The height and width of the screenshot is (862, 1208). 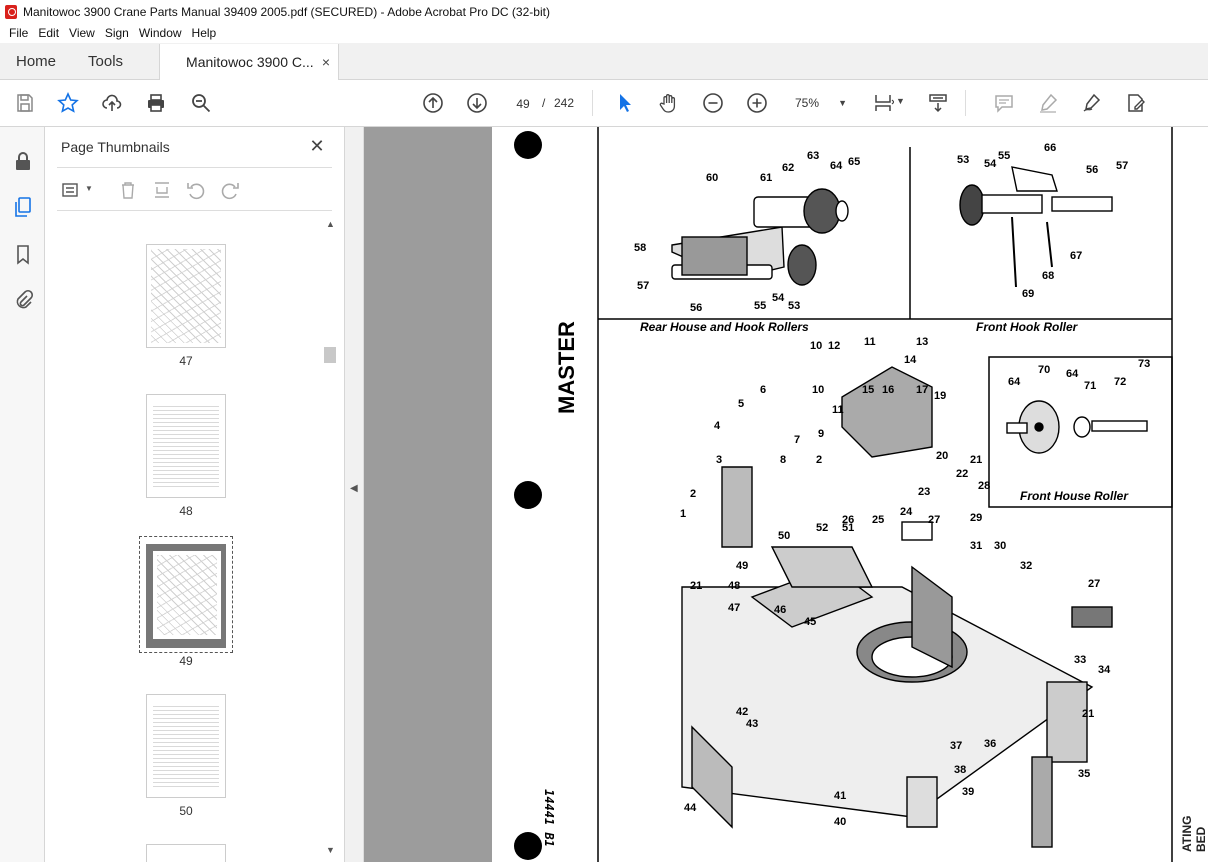 I want to click on panel-collapse-handle: ◀, so click(x=354, y=494).